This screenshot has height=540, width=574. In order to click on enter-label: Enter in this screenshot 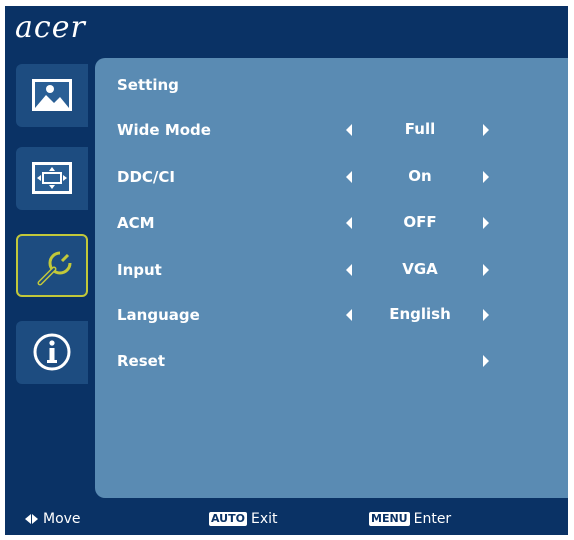, I will do `click(432, 519)`.